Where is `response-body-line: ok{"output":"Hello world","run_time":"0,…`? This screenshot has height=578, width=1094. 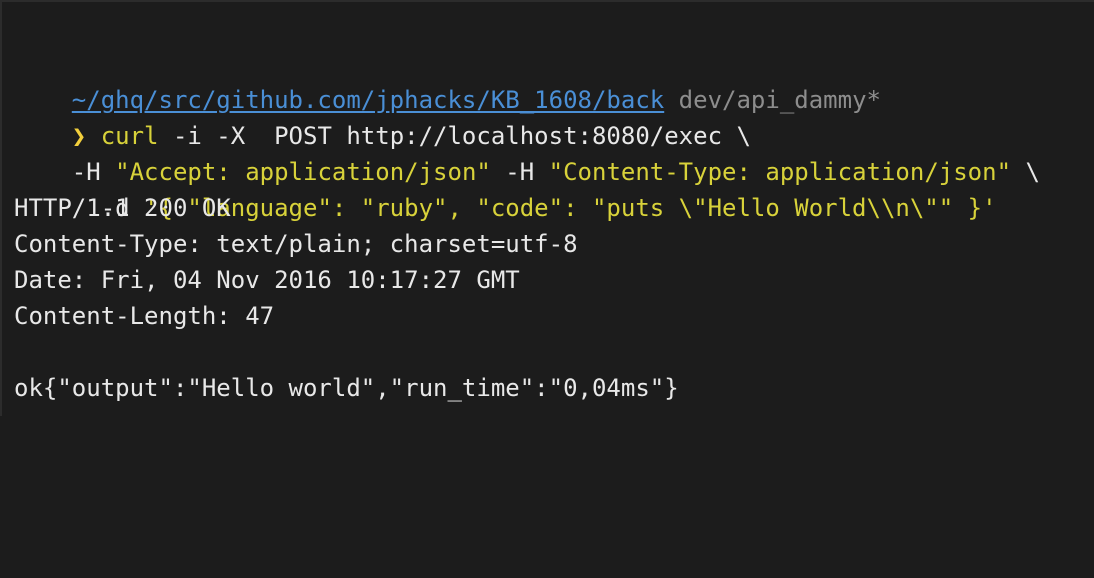 response-body-line: ok{"output":"Hello world","run_time":"0,… is located at coordinates (346, 388).